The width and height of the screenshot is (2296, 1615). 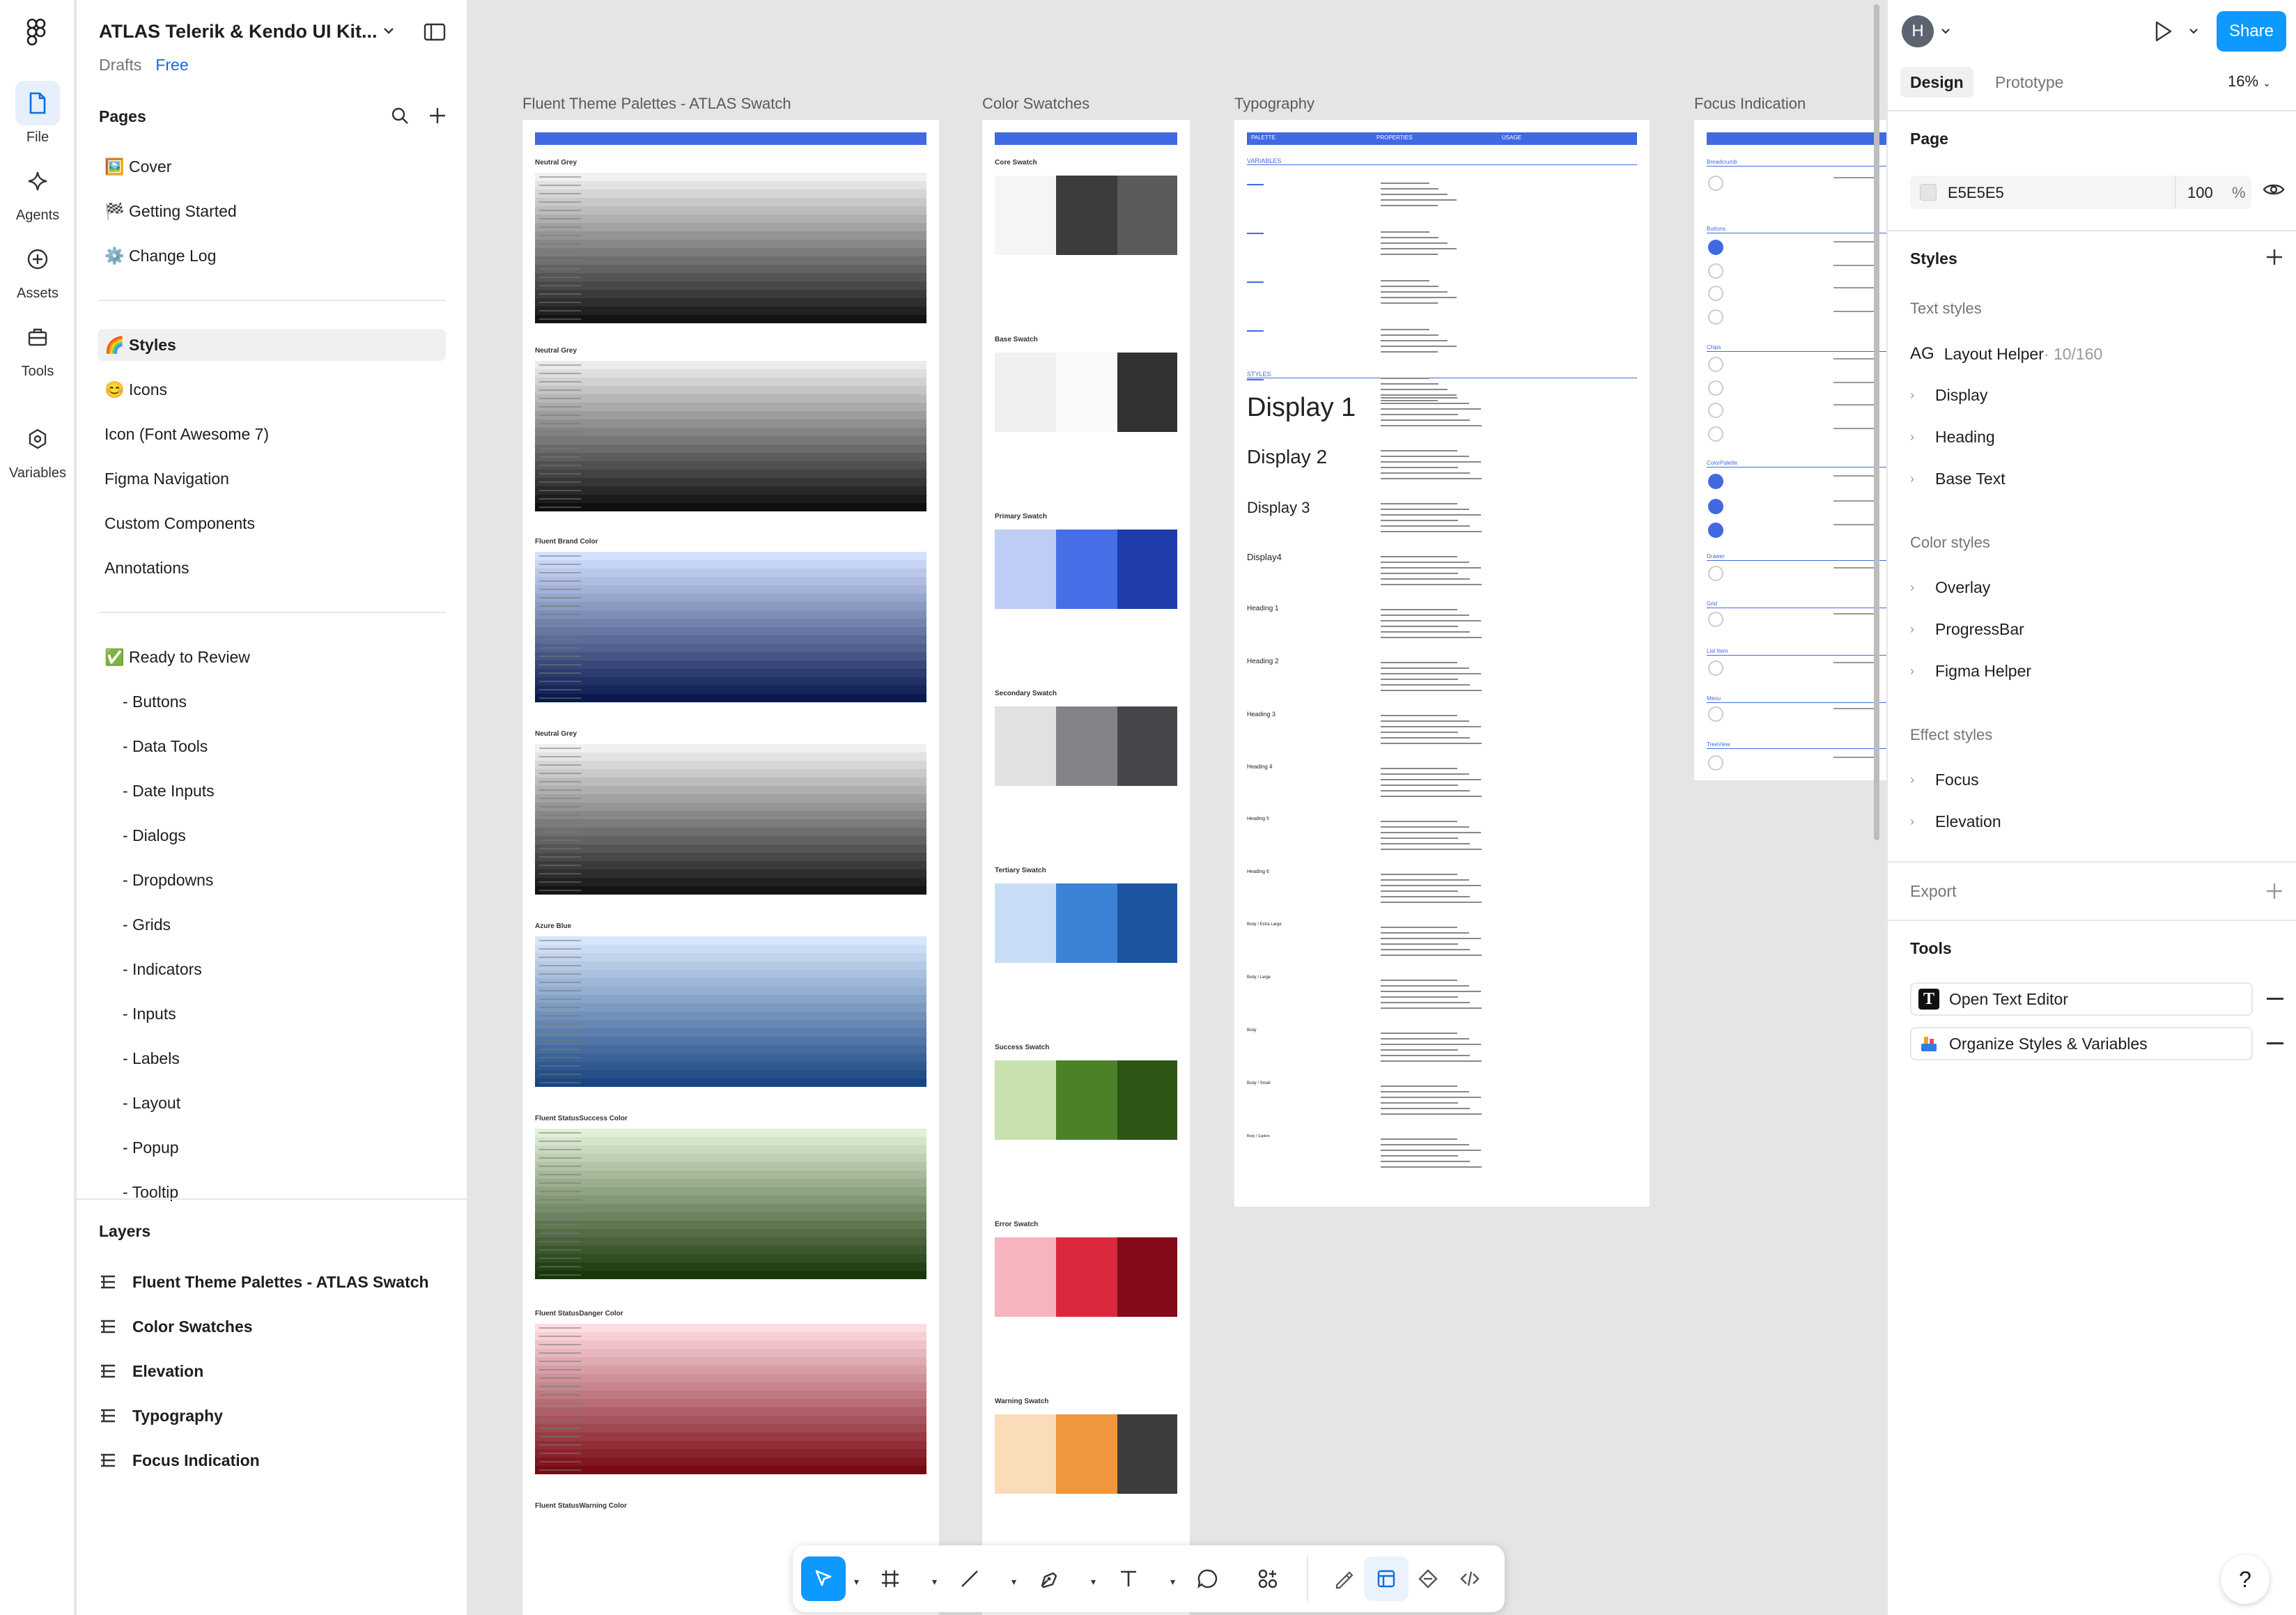 What do you see at coordinates (272, 166) in the screenshot?
I see `page-item: 🖼️ Cover` at bounding box center [272, 166].